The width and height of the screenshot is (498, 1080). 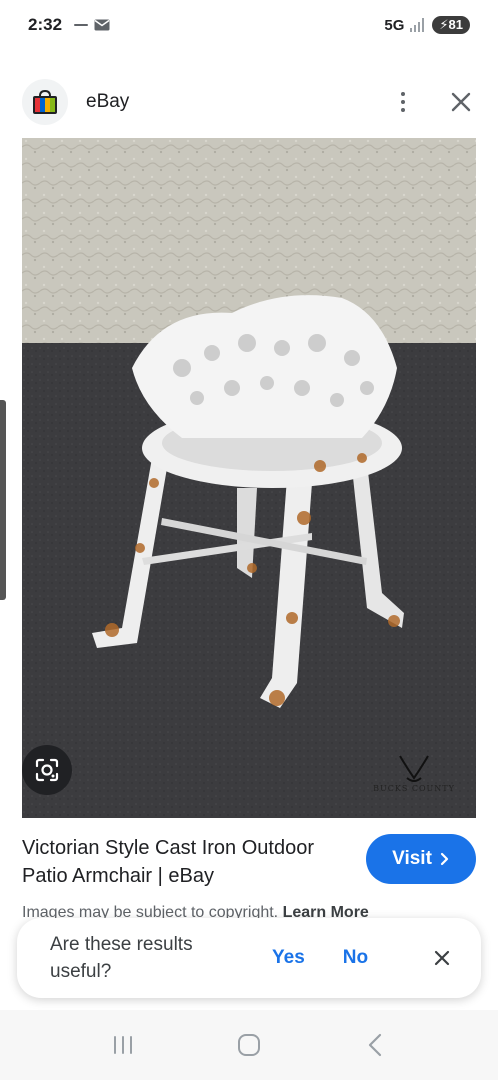 I want to click on system-nav-bar, so click(x=249, y=1045).